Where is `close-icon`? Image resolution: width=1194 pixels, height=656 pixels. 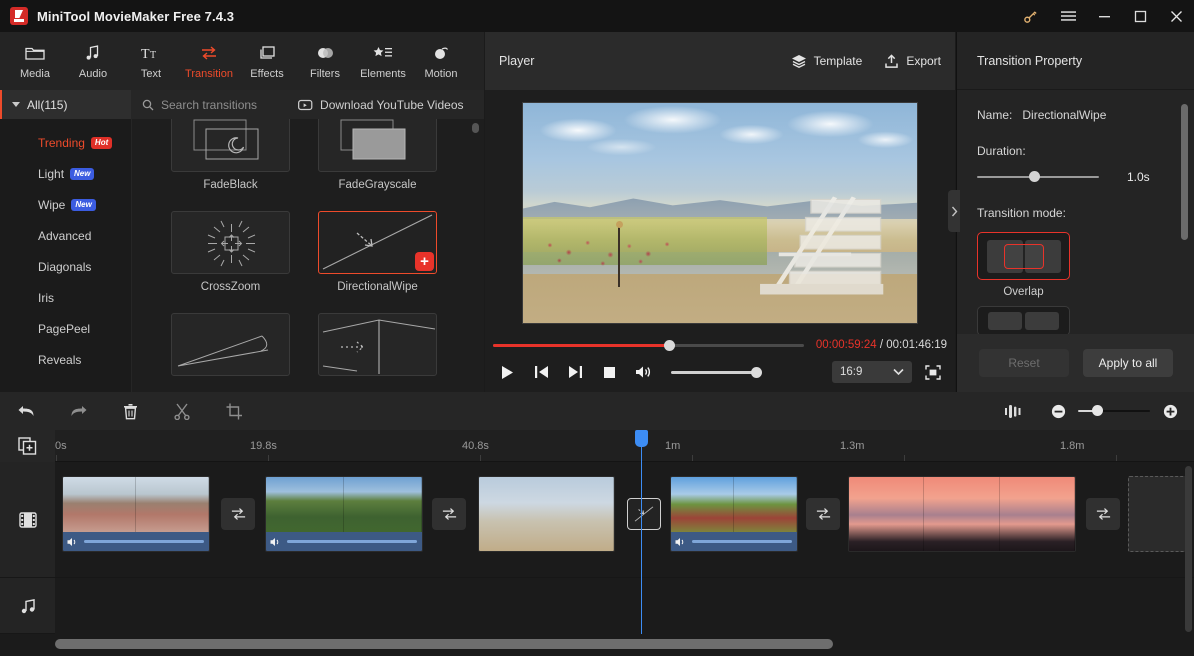 close-icon is located at coordinates (1176, 16).